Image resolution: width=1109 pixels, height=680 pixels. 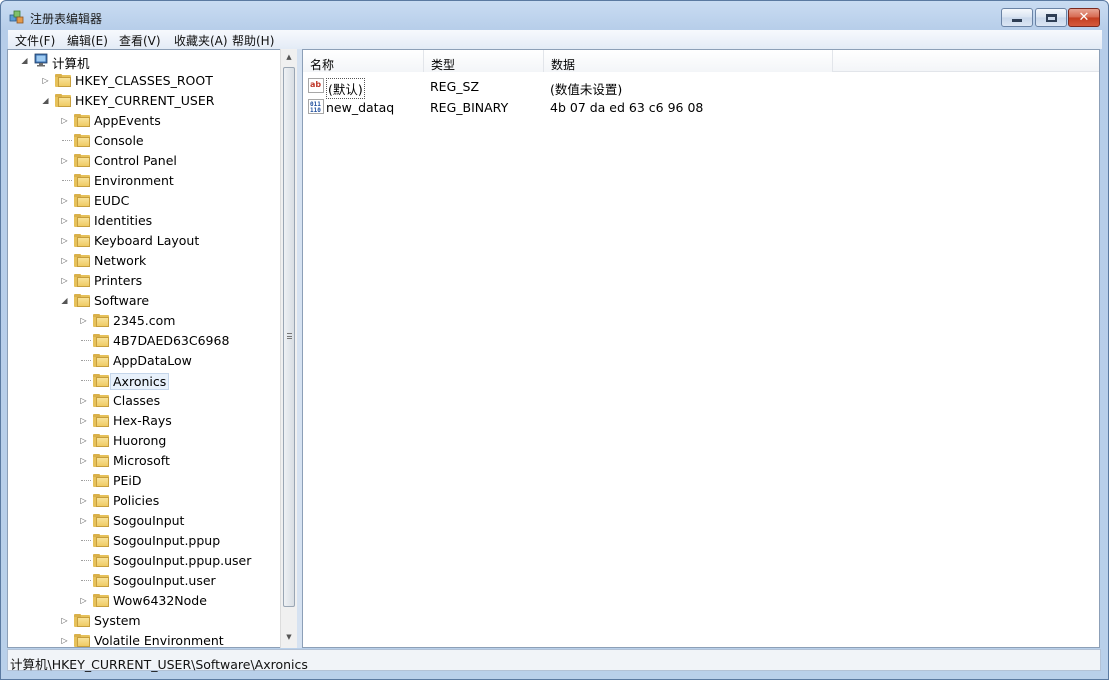 What do you see at coordinates (145, 140) in the screenshot?
I see `tree-item: Console` at bounding box center [145, 140].